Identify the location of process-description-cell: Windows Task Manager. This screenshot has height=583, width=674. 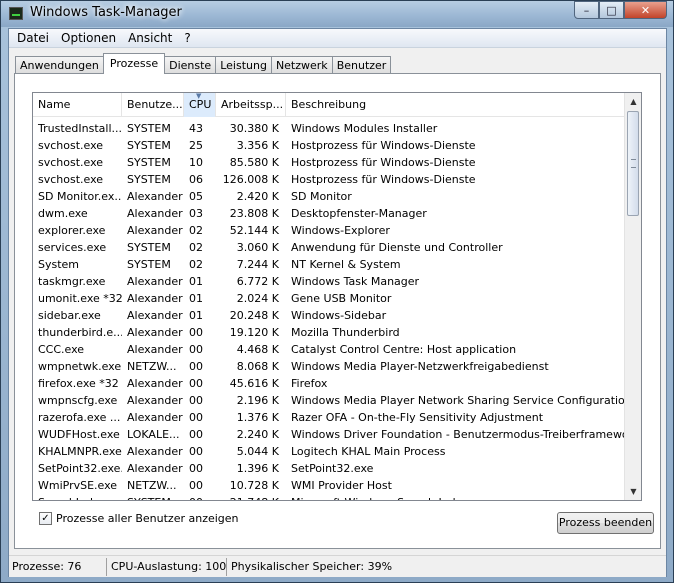
(355, 281).